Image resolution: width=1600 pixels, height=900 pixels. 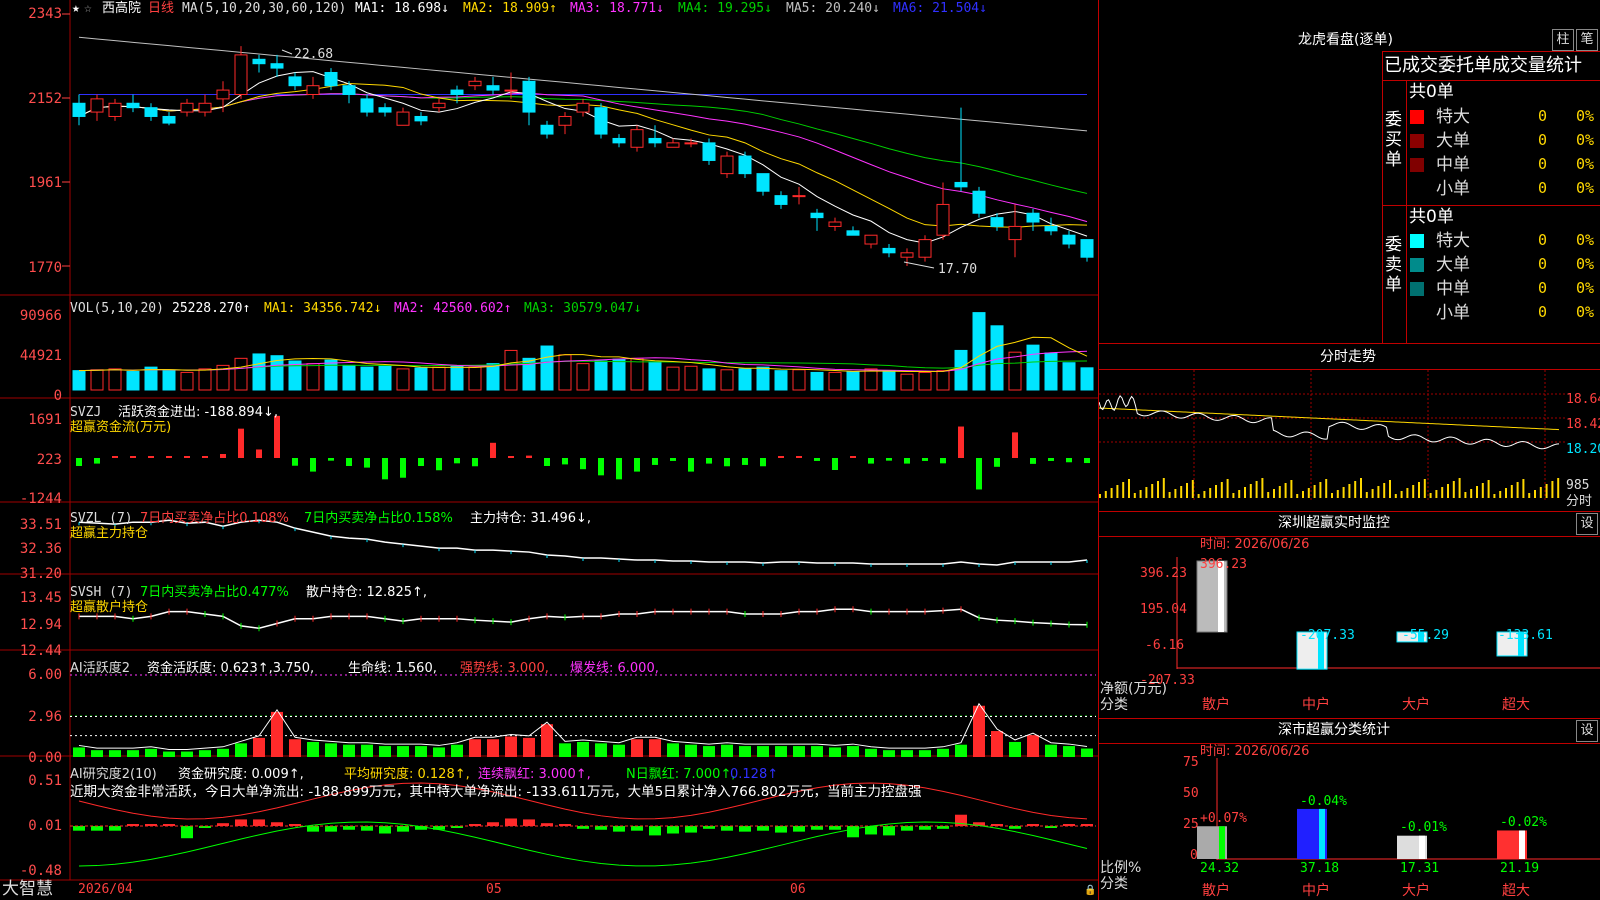 What do you see at coordinates (1483, 65) in the screenshot?
I see `dragon-subtitle: 已成交委托单成交量统计` at bounding box center [1483, 65].